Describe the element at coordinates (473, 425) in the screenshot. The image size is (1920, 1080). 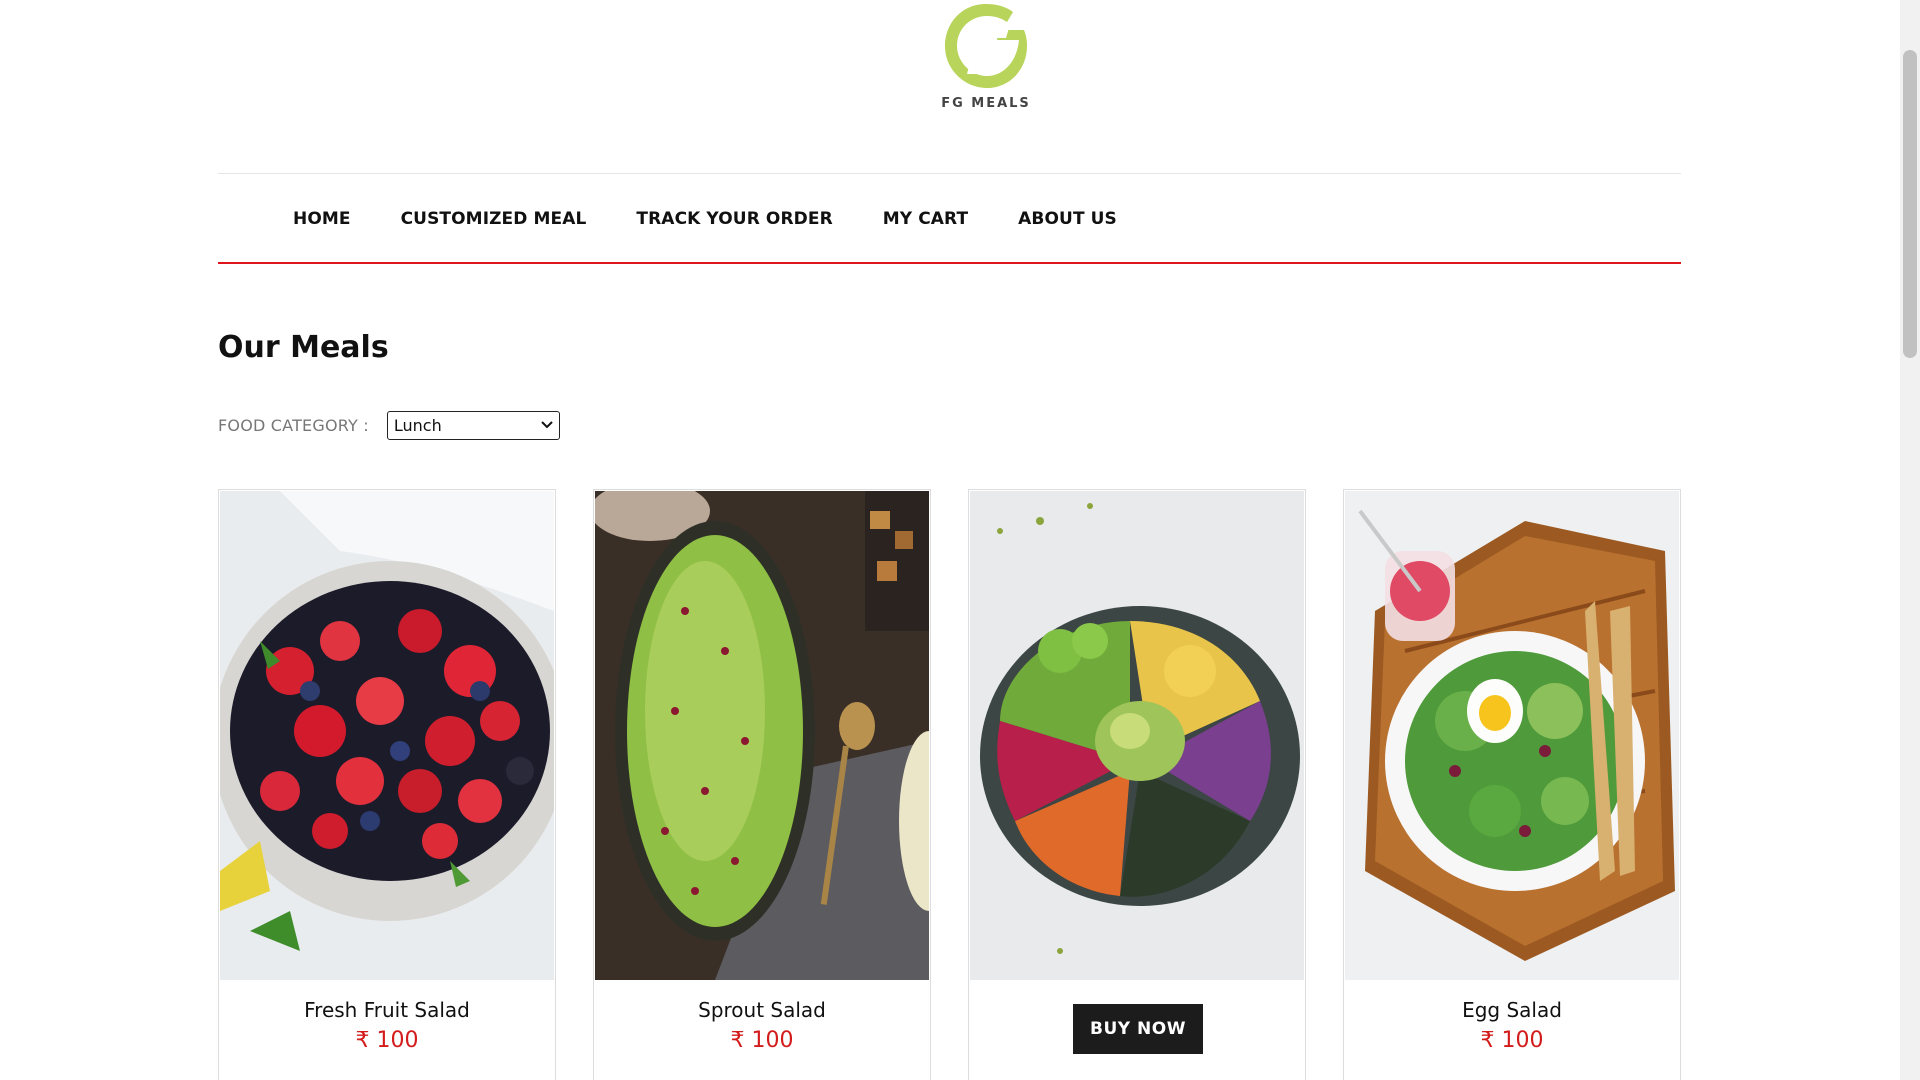
I see `food-category-select: Lunch` at that location.